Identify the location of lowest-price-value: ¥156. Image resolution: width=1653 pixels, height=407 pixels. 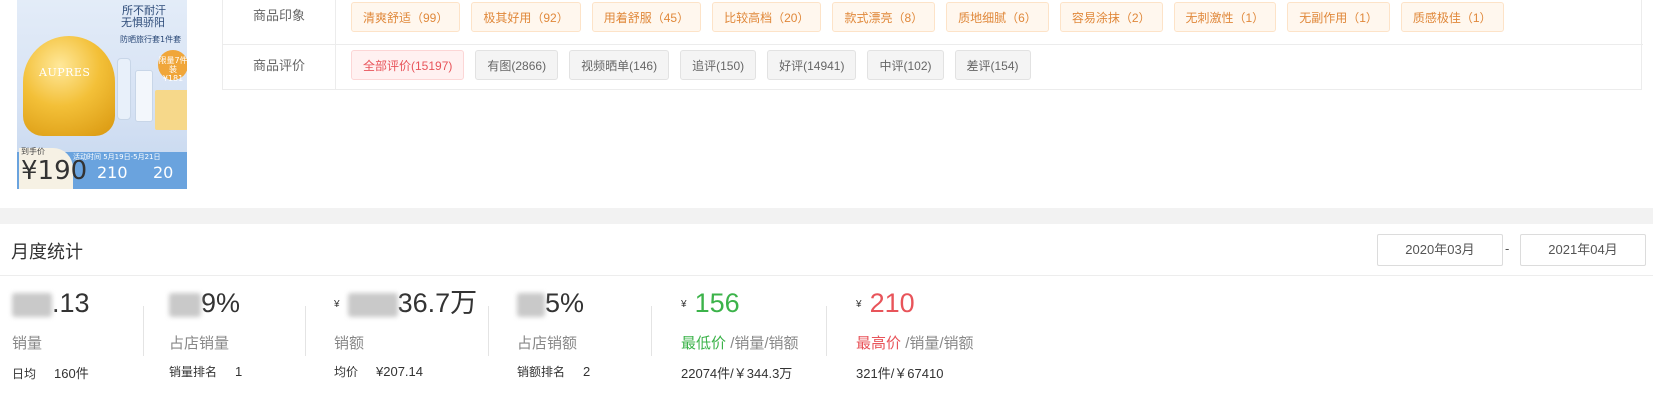
(710, 303).